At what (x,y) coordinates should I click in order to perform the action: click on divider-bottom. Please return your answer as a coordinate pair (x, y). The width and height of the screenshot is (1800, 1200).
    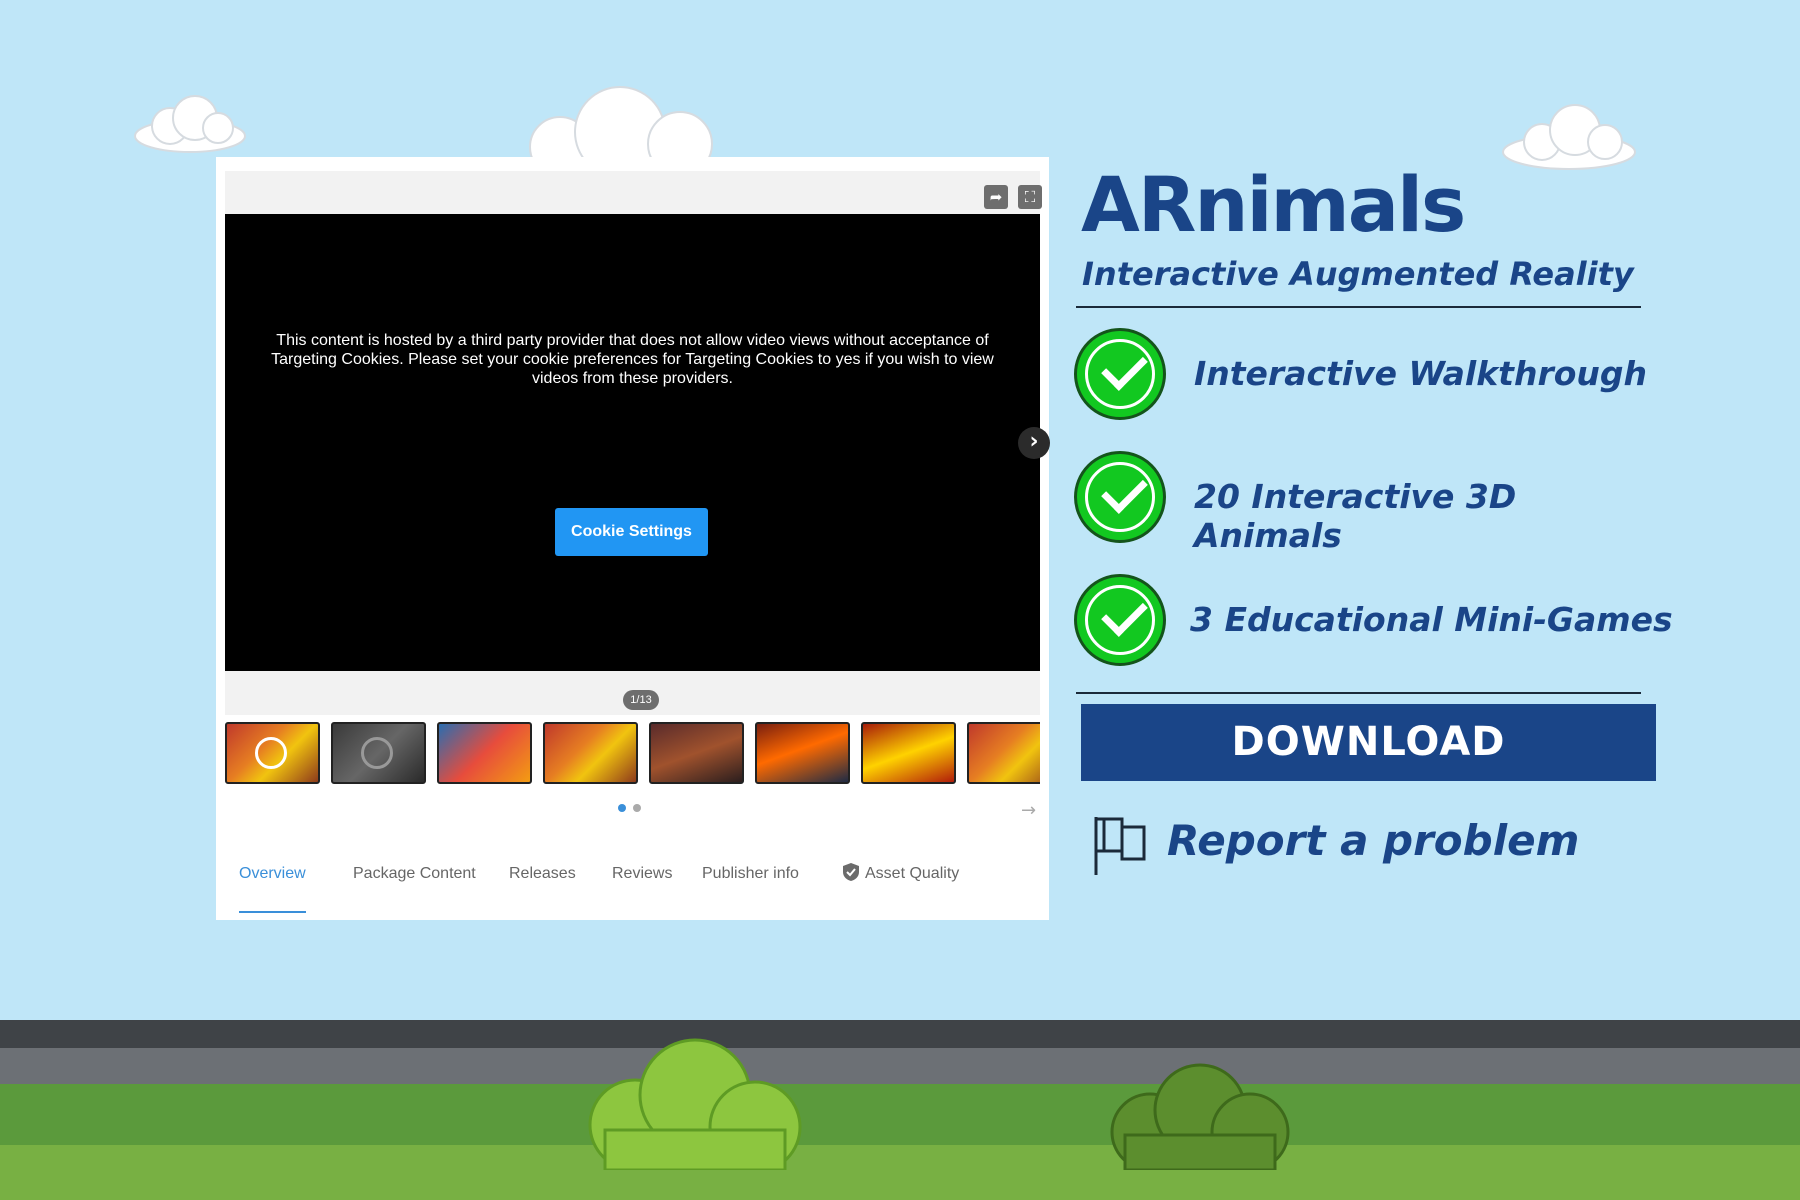
    Looking at the image, I should click on (1358, 693).